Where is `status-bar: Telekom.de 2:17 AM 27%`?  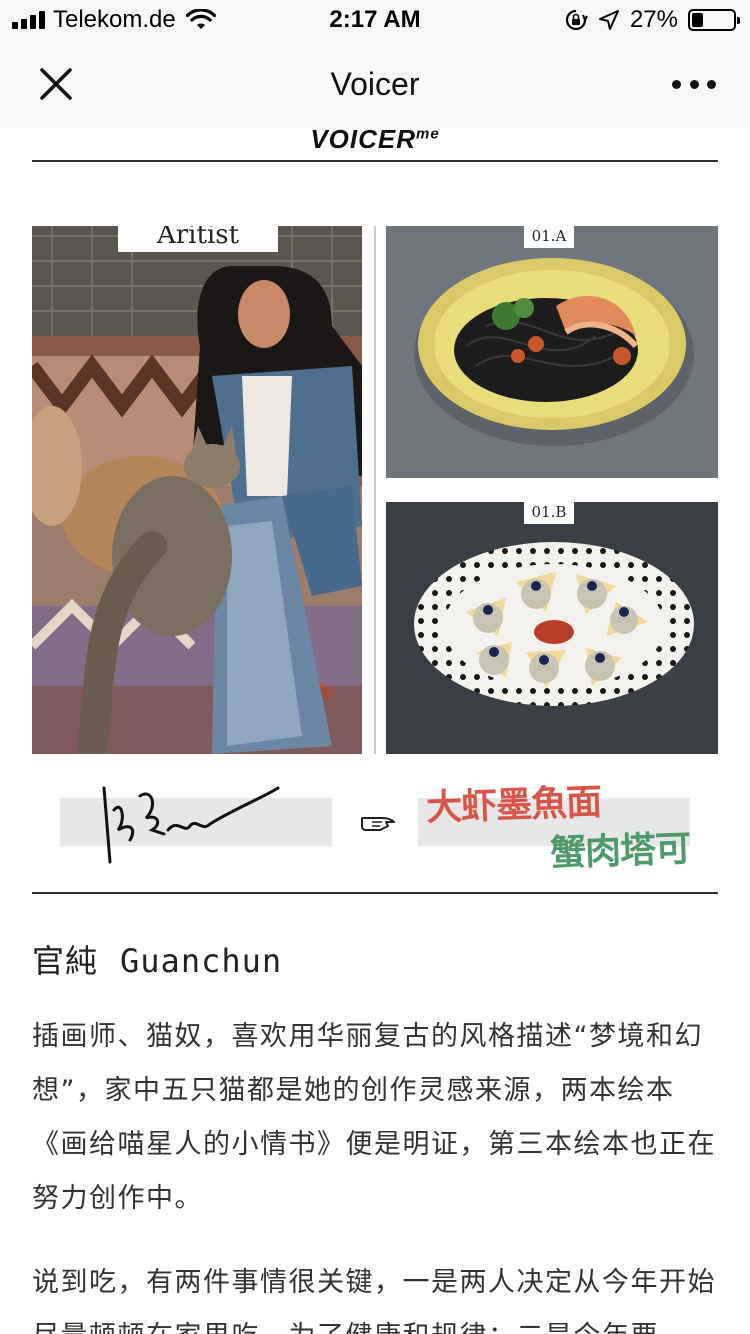
status-bar: Telekom.de 2:17 AM 27% is located at coordinates (375, 20).